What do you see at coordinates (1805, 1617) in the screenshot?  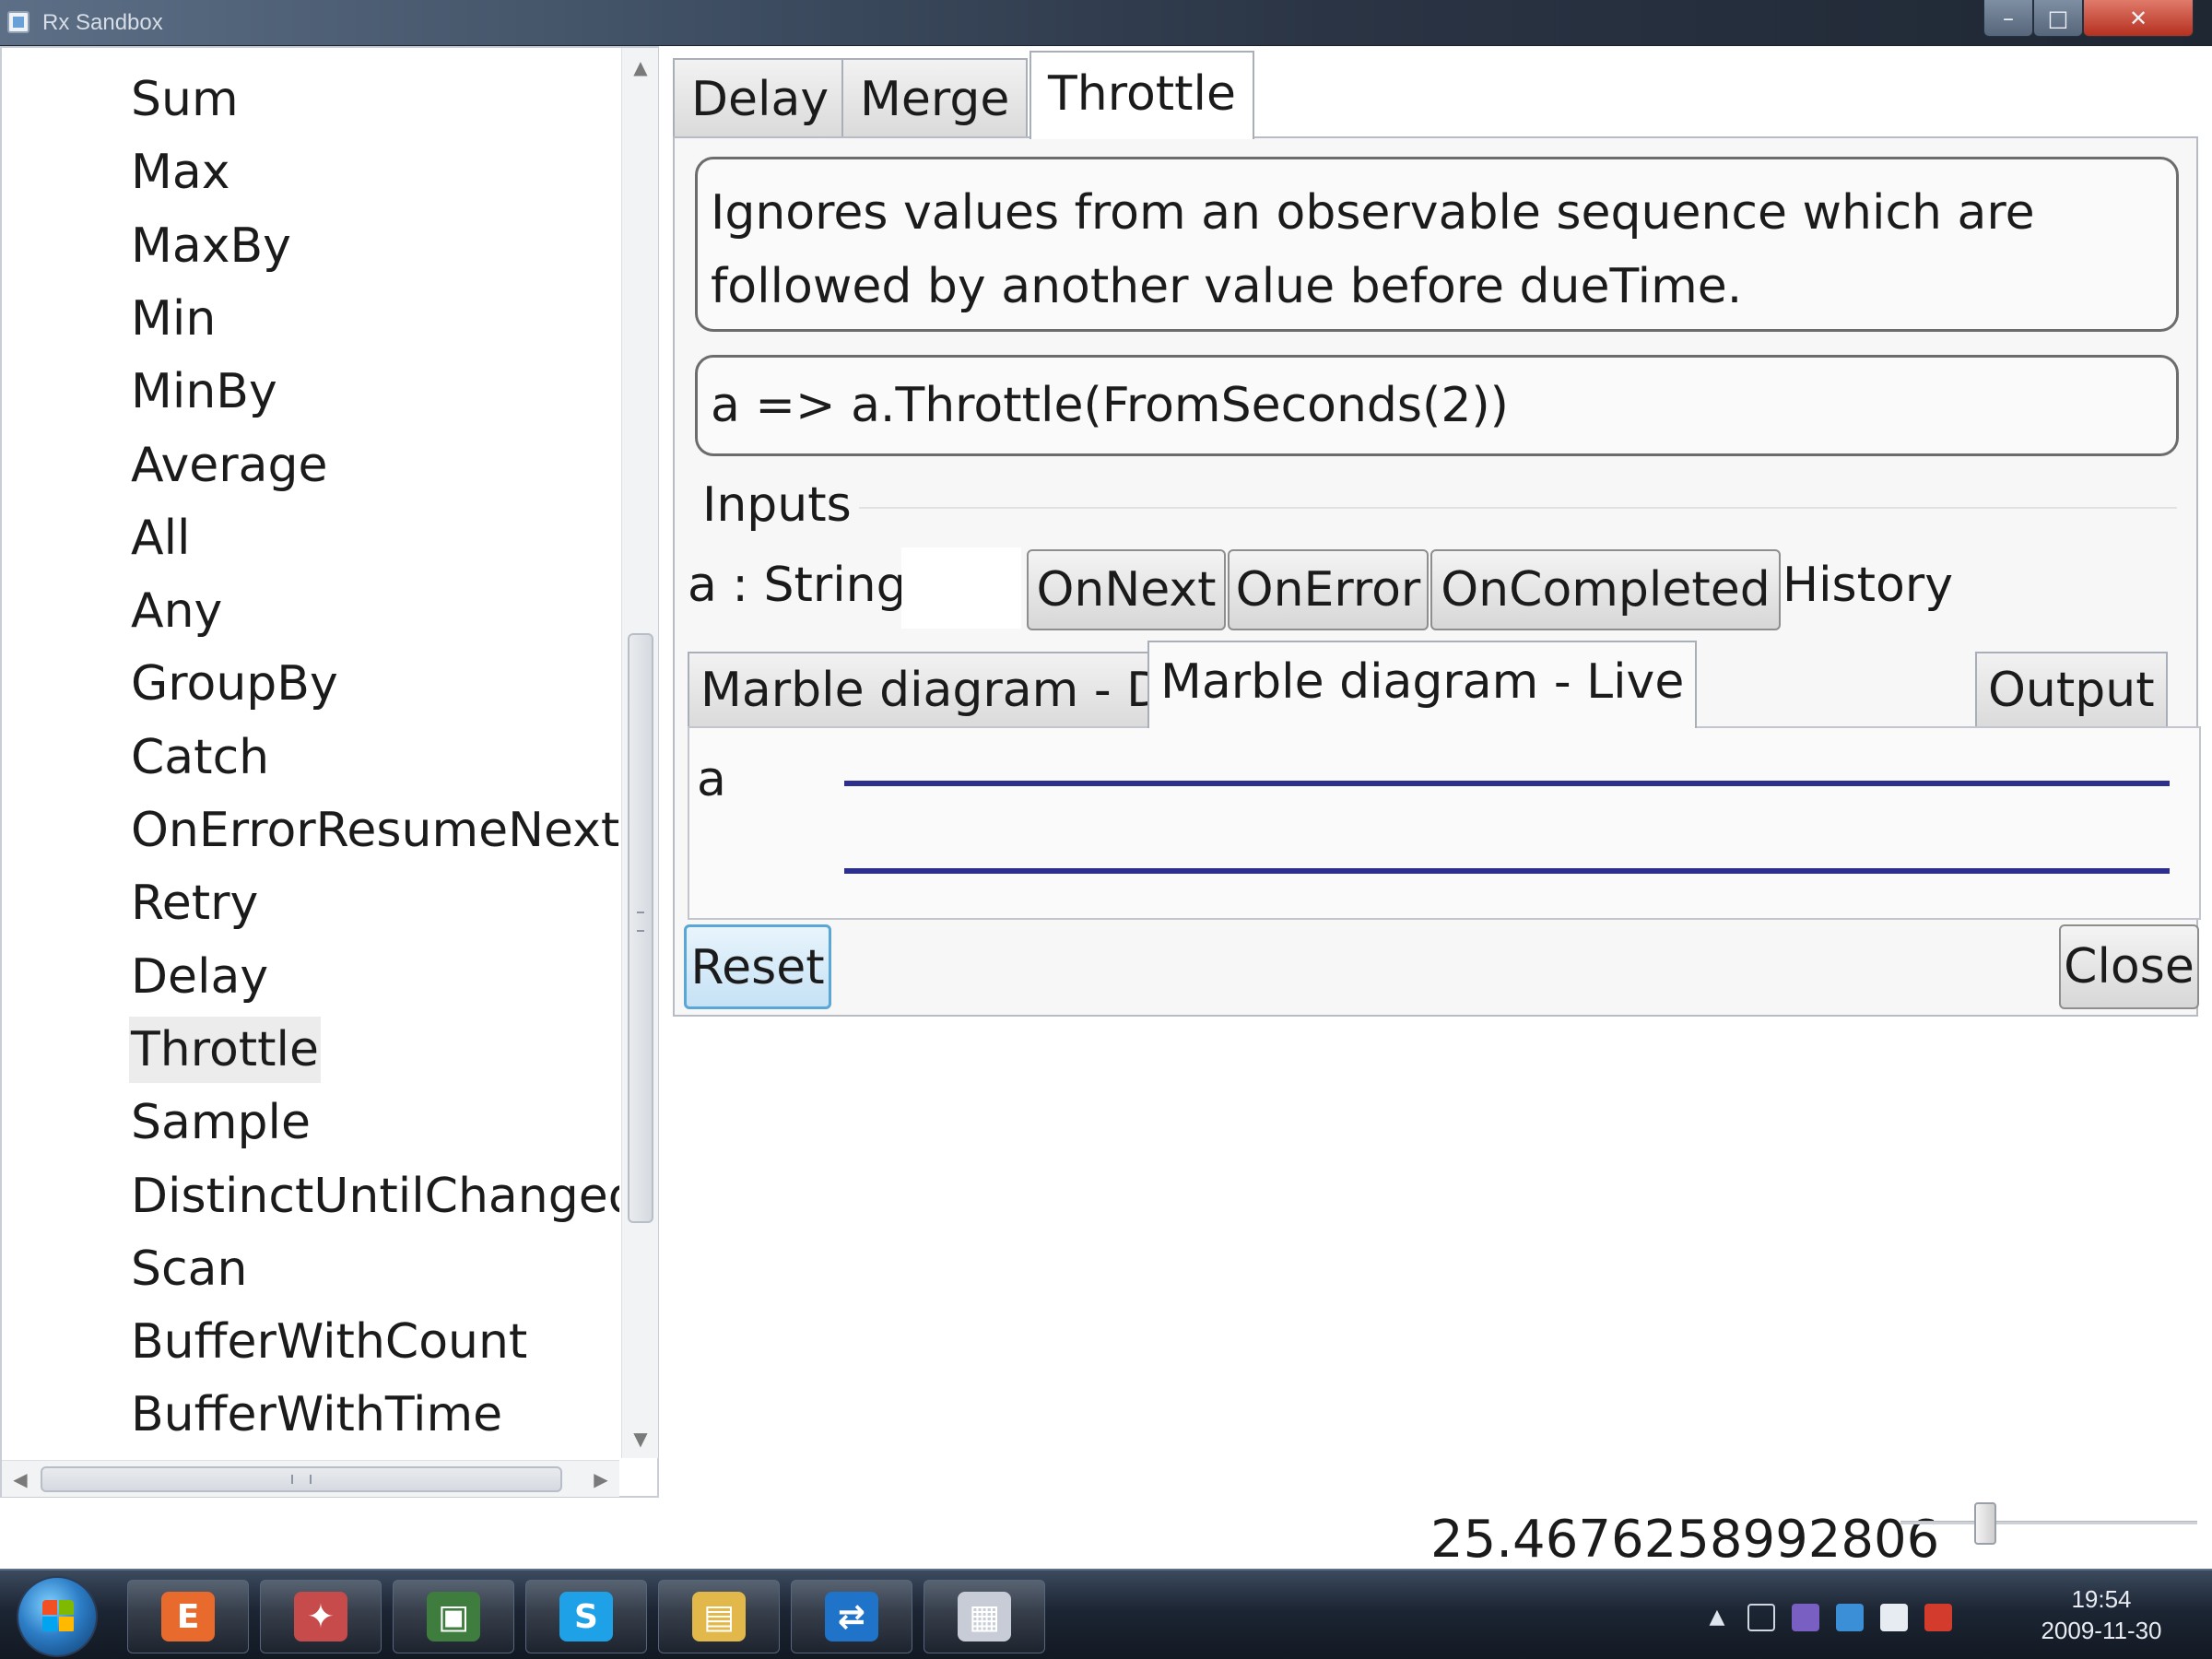 I see `app-tray-icon` at bounding box center [1805, 1617].